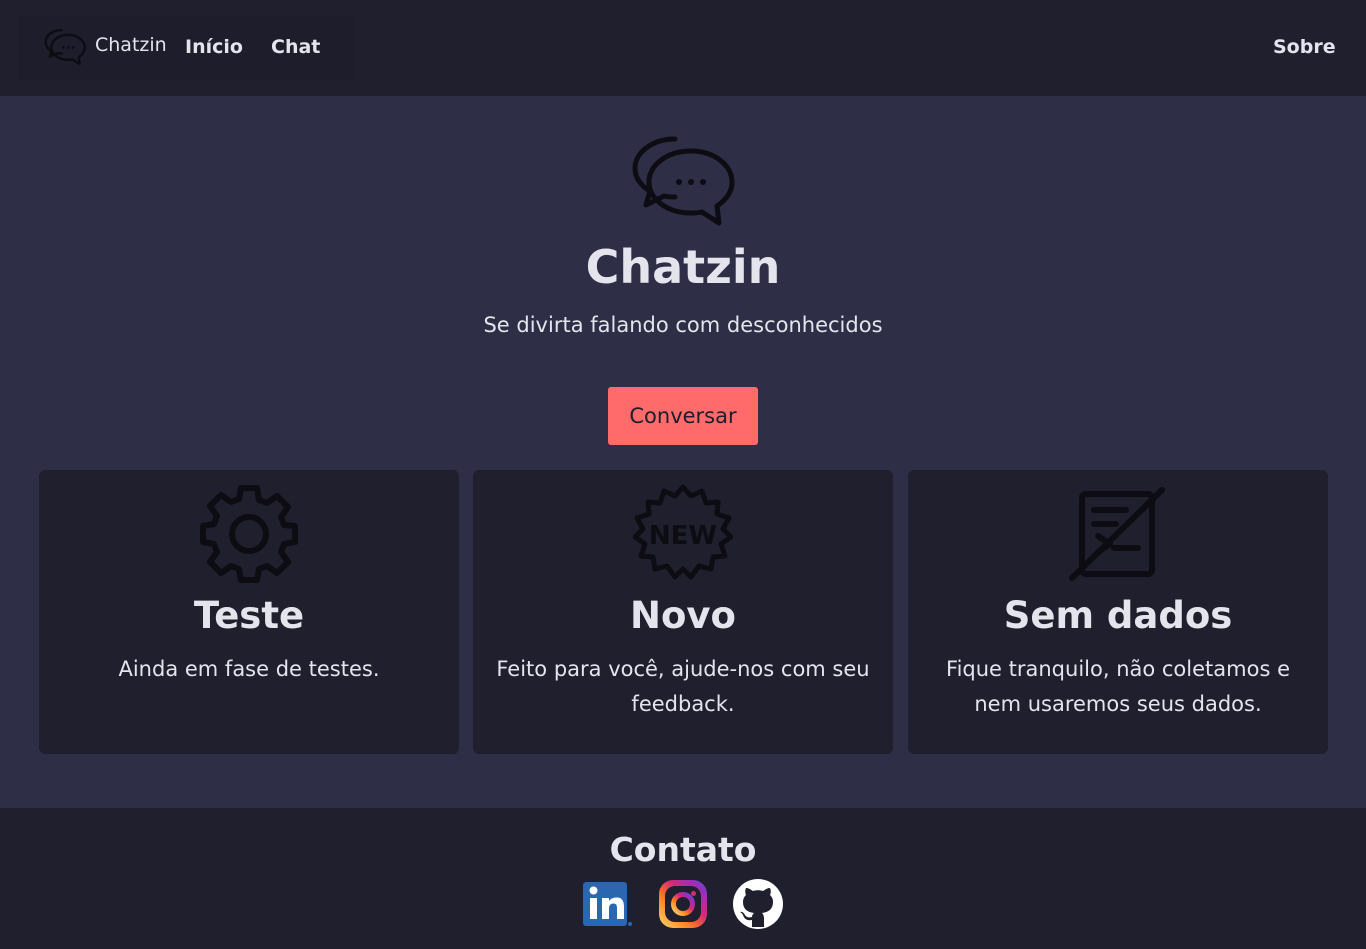 This screenshot has width=1366, height=949. What do you see at coordinates (131, 45) in the screenshot?
I see `brand-name: Chatzin` at bounding box center [131, 45].